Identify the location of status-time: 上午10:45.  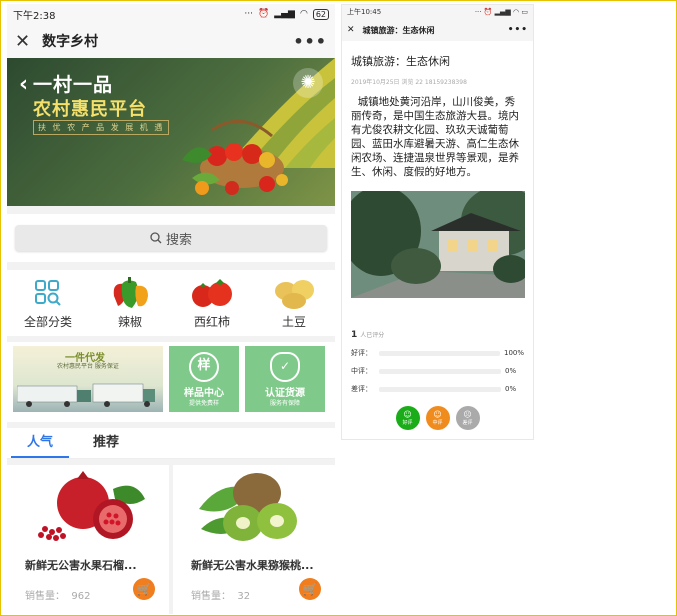
(364, 12).